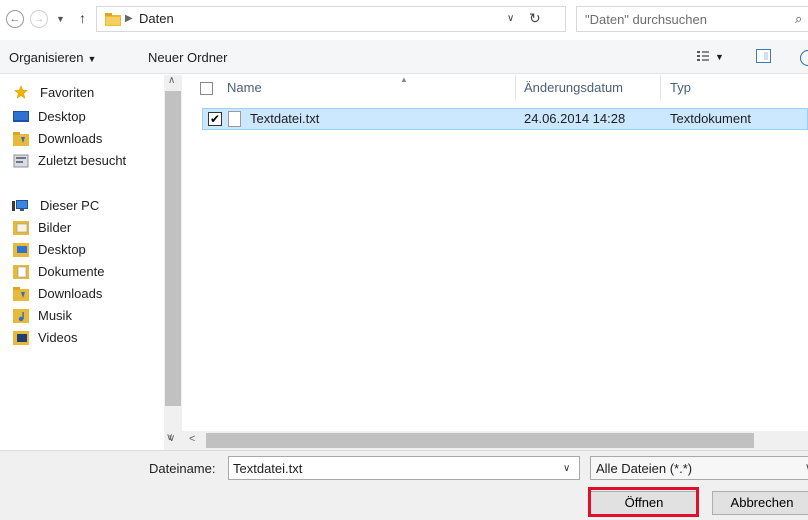 The height and width of the screenshot is (520, 808). I want to click on select-all-checkbox, so click(206, 88).